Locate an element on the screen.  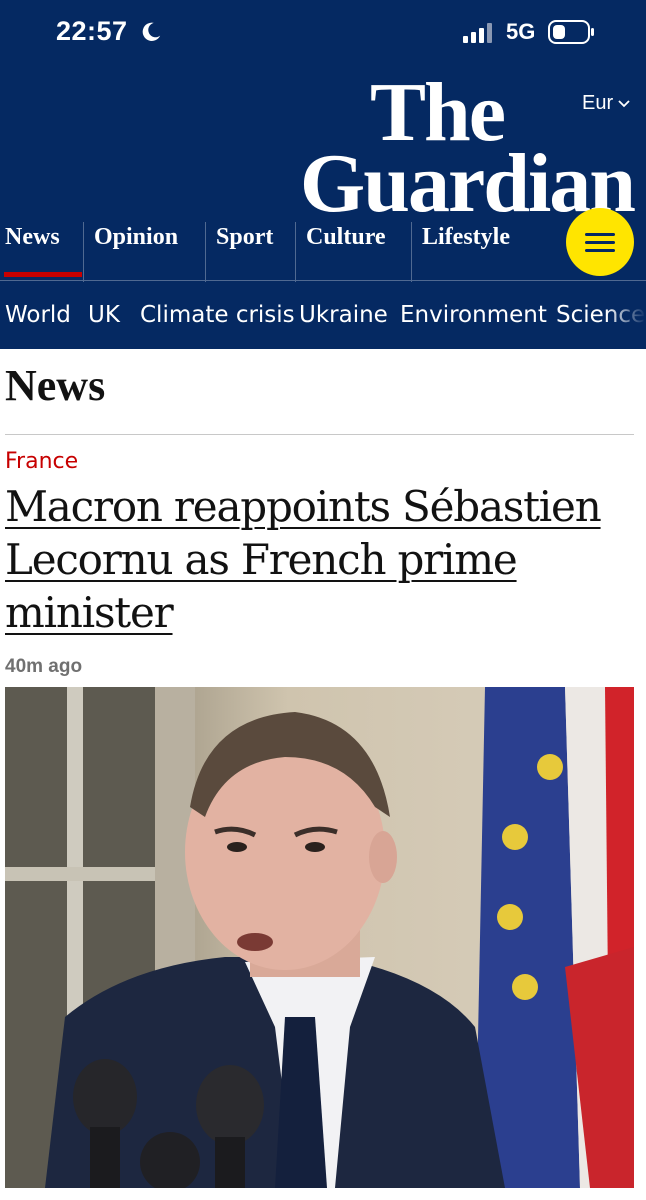
pillar-nav: News Opinion Sport Culture Lifestyle is located at coordinates (280, 246).